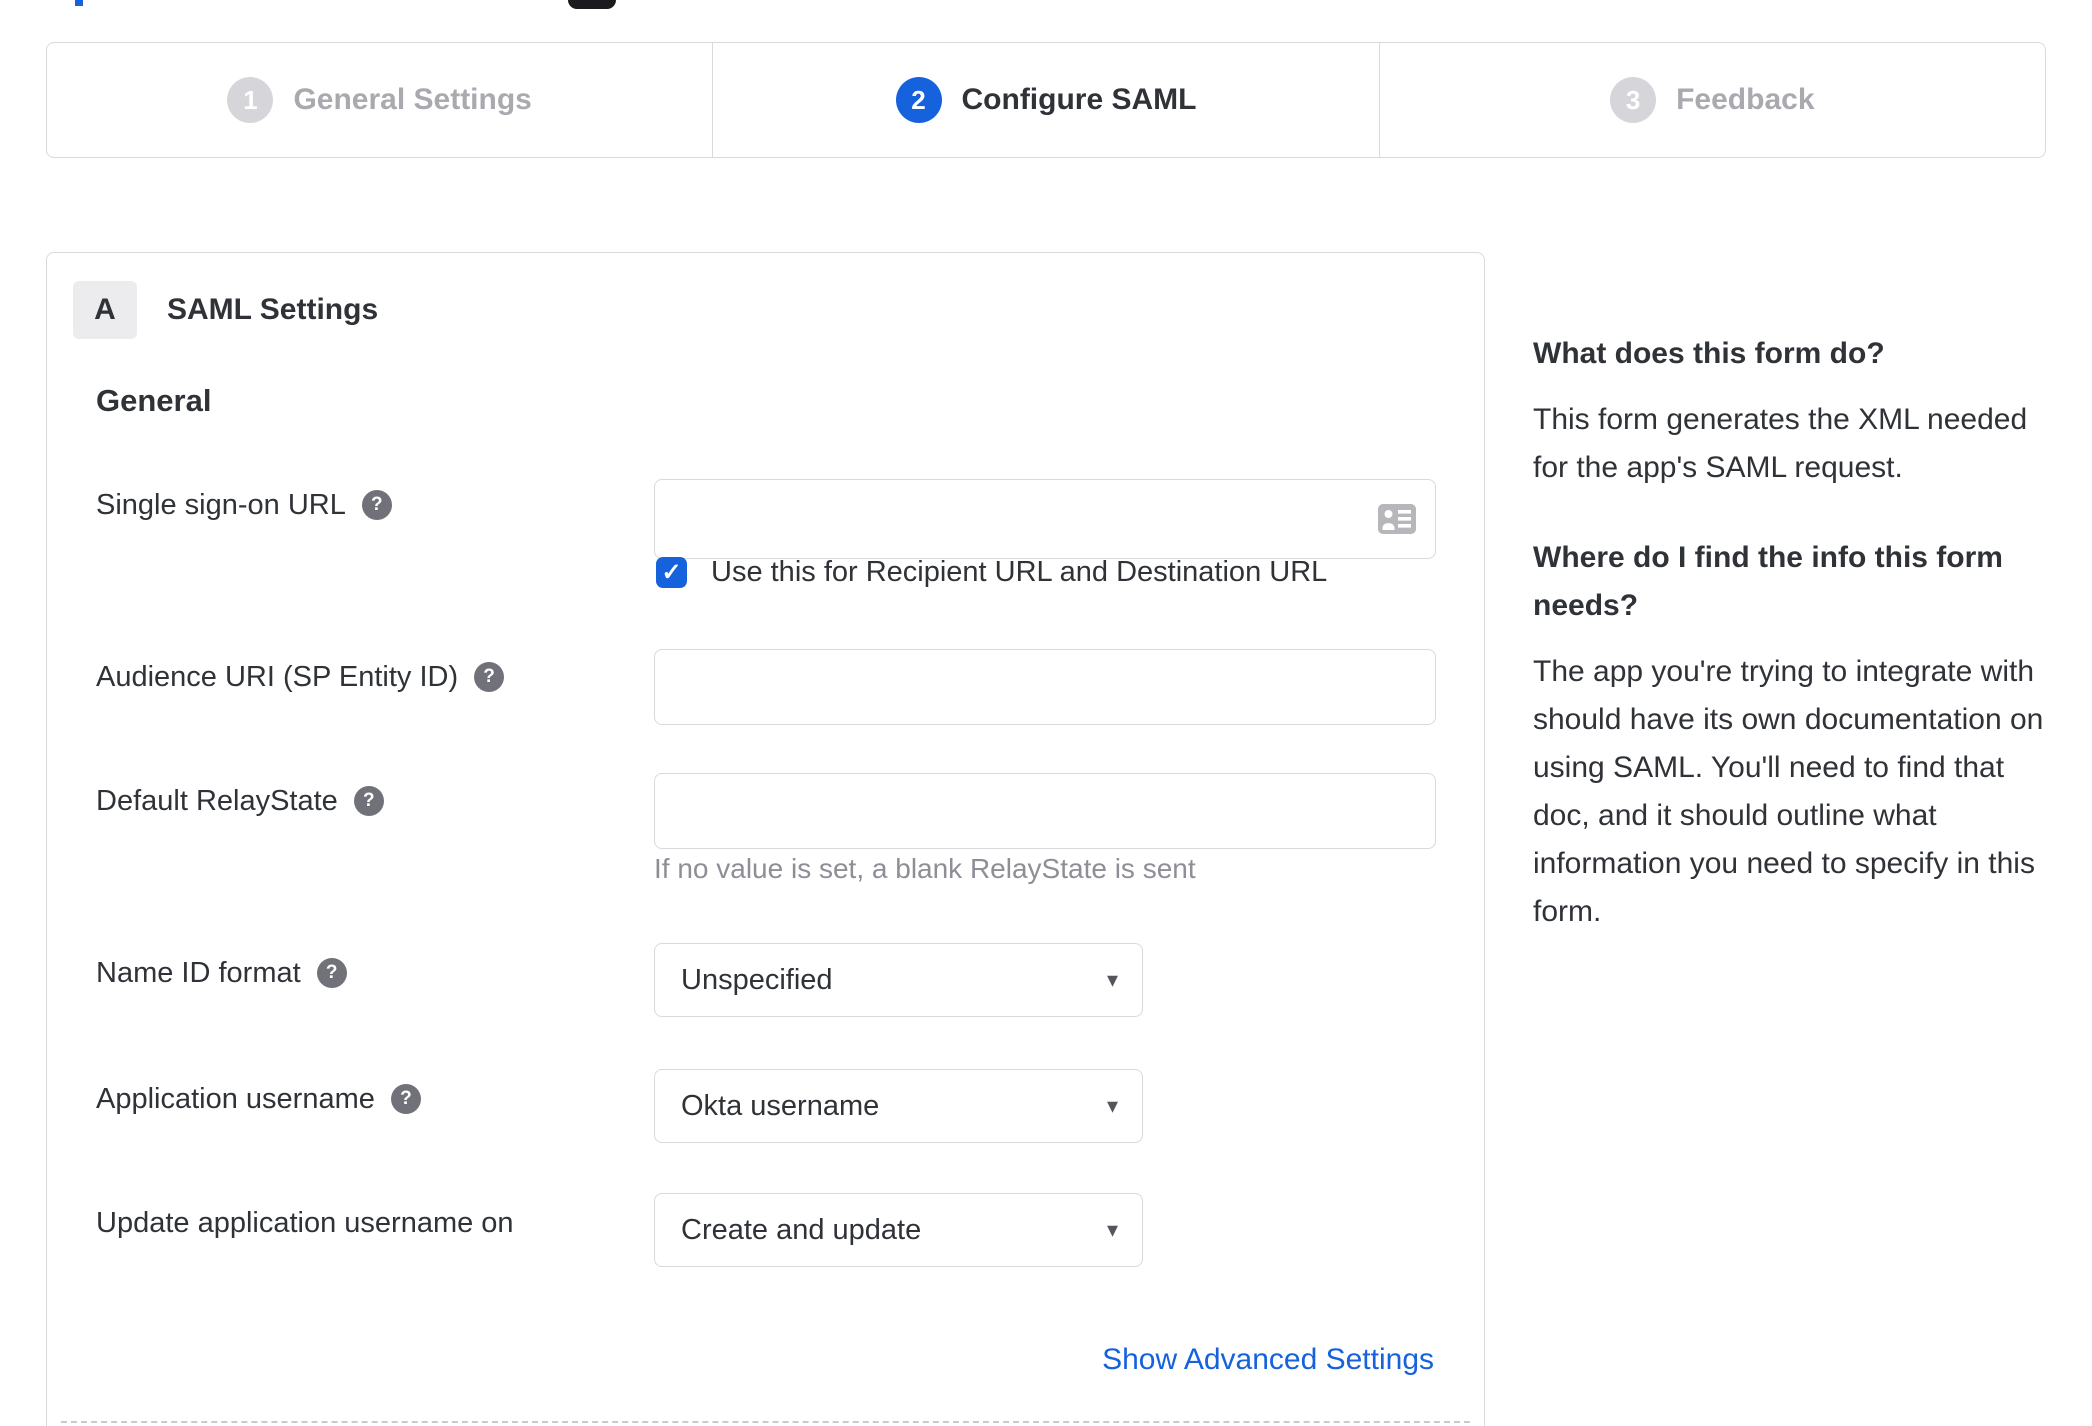 The height and width of the screenshot is (1426, 2092). I want to click on application-username-help-icon: ?, so click(405, 1099).